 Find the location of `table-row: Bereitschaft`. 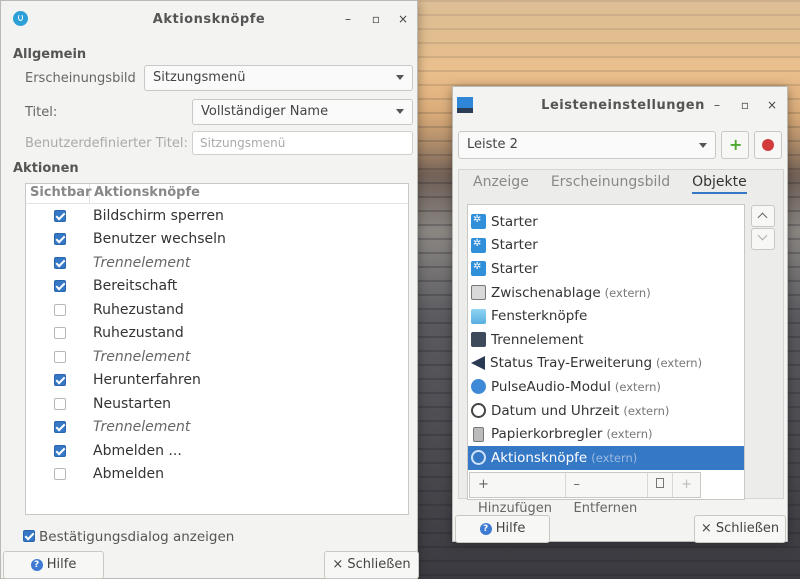

table-row: Bereitschaft is located at coordinates (217, 287).